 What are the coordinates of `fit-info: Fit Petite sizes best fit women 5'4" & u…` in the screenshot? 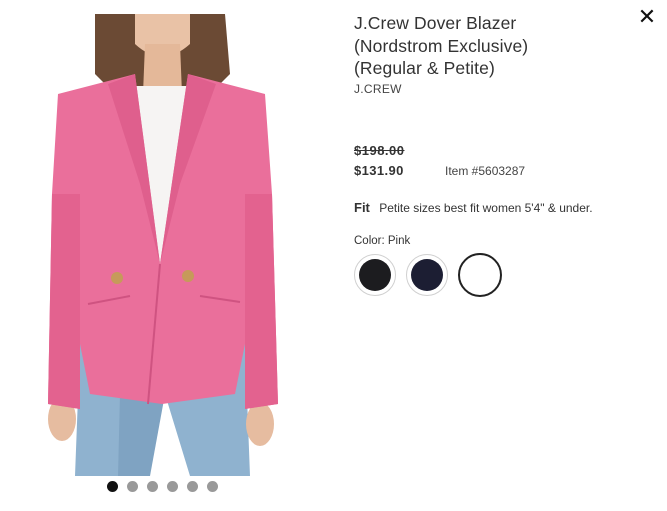 It's located at (473, 207).